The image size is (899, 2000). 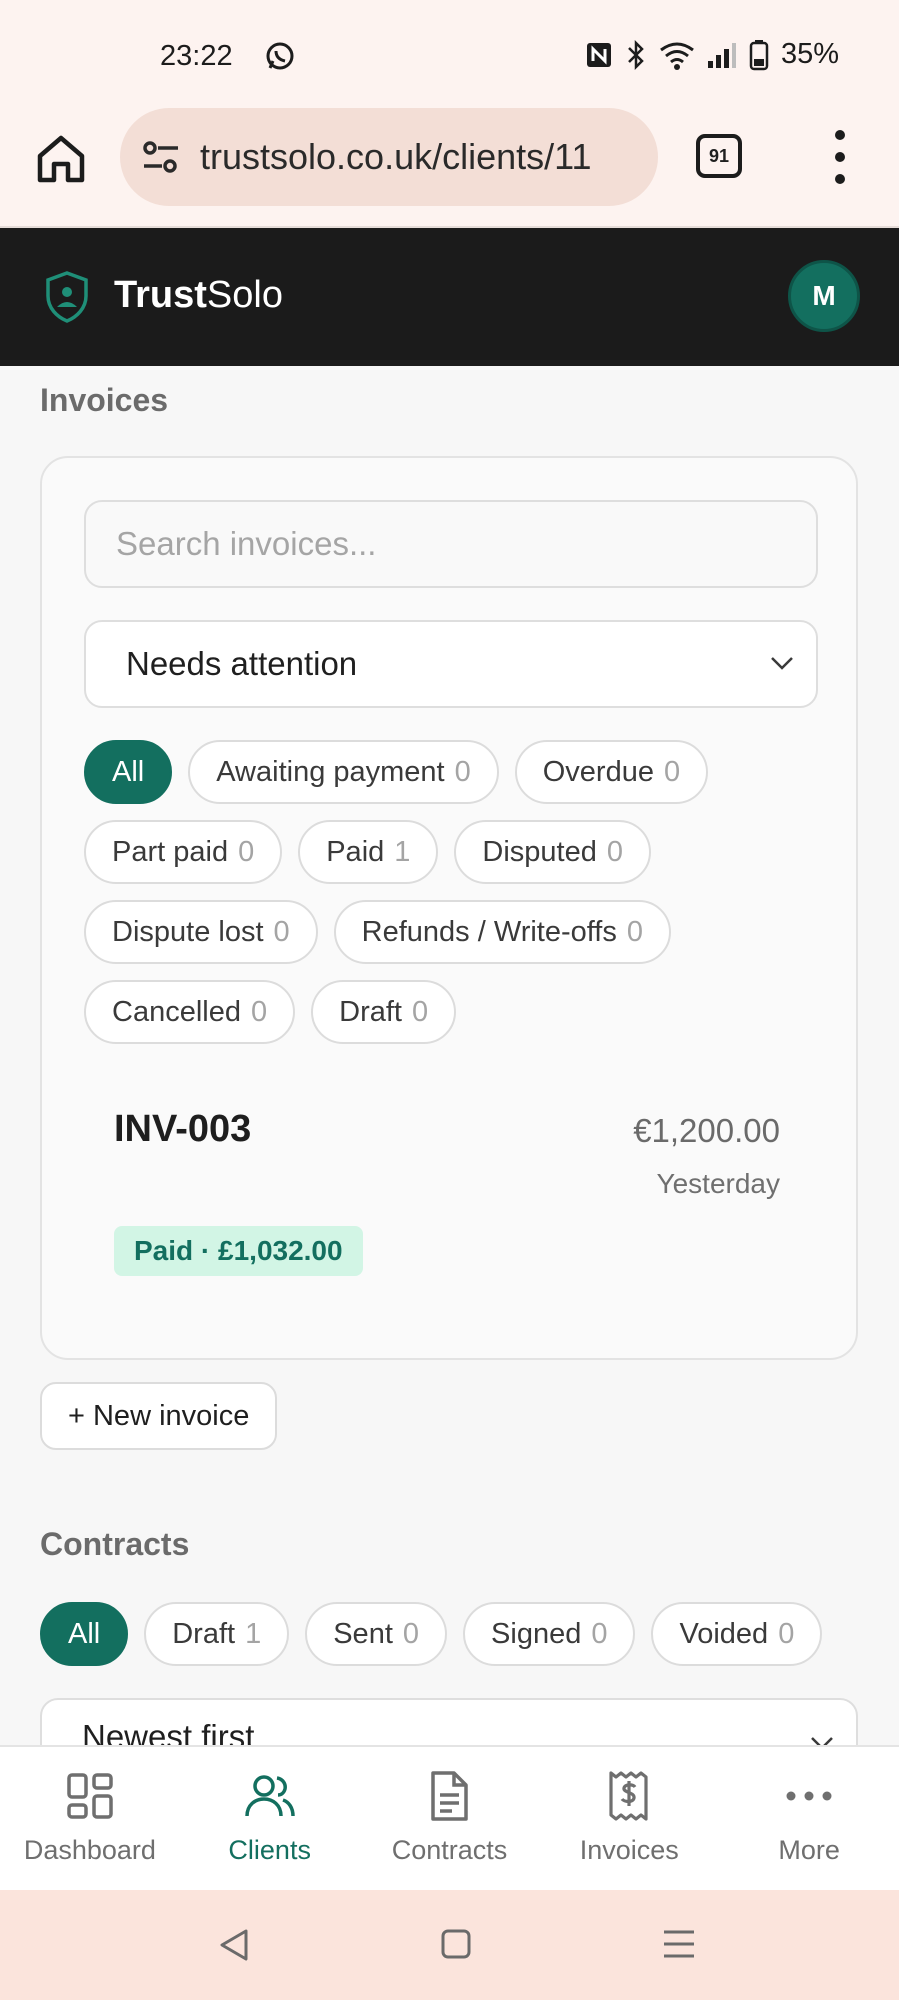 What do you see at coordinates (460, 1634) in the screenshot?
I see `contract-status-chips: All Draft 1 Sent 0 Signed 0 Voided 0` at bounding box center [460, 1634].